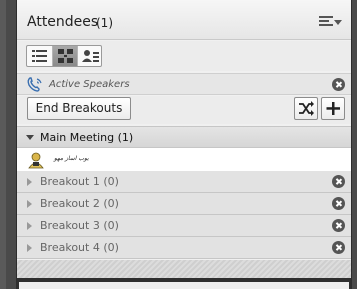 The height and width of the screenshot is (289, 357). Describe the element at coordinates (333, 108) in the screenshot. I see `add-breakout-icon` at that location.